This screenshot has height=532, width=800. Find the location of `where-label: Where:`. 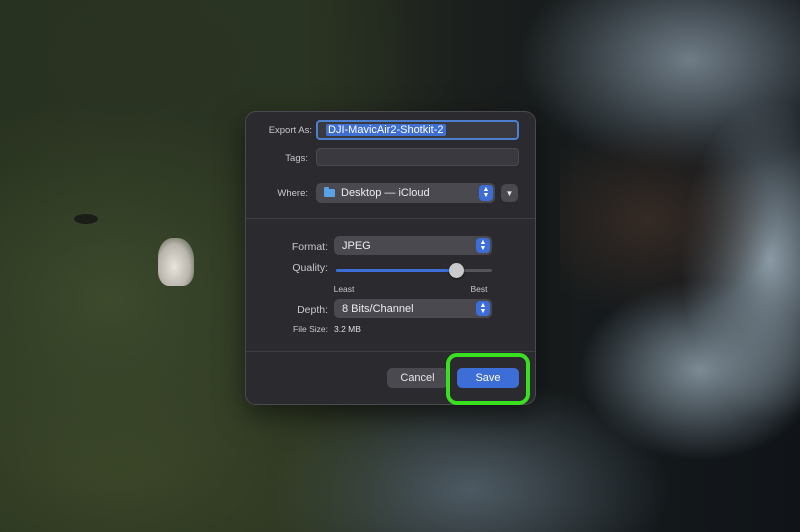

where-label: Where: is located at coordinates (292, 193).